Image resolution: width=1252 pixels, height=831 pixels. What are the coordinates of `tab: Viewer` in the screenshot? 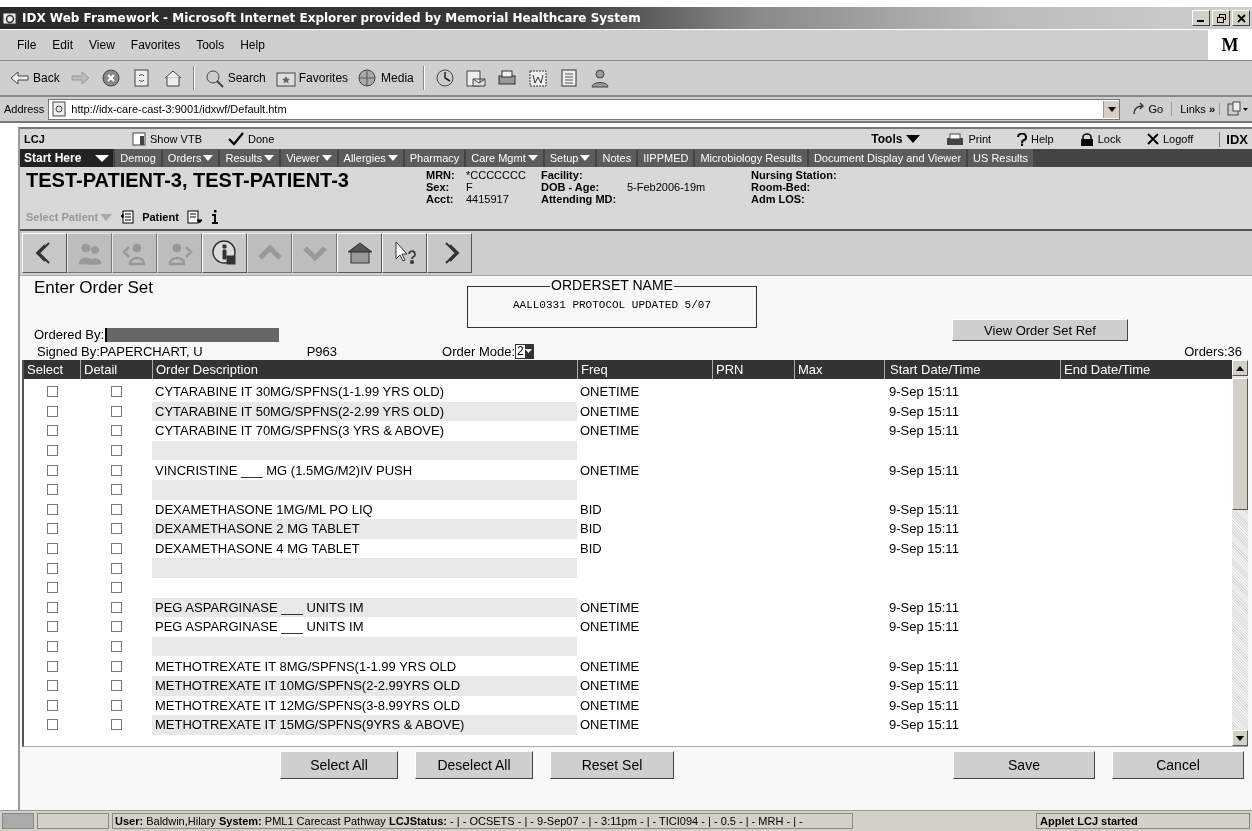 It's located at (310, 158).